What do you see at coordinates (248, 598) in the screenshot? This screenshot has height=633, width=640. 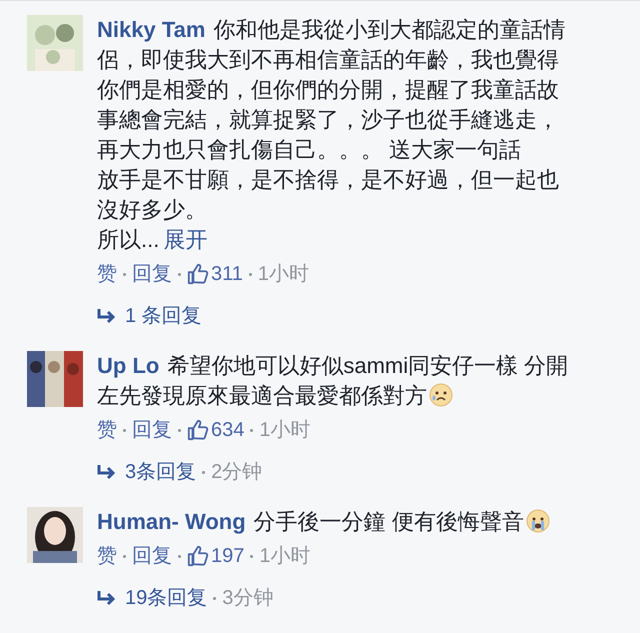 I see `reply-time: 3分钟` at bounding box center [248, 598].